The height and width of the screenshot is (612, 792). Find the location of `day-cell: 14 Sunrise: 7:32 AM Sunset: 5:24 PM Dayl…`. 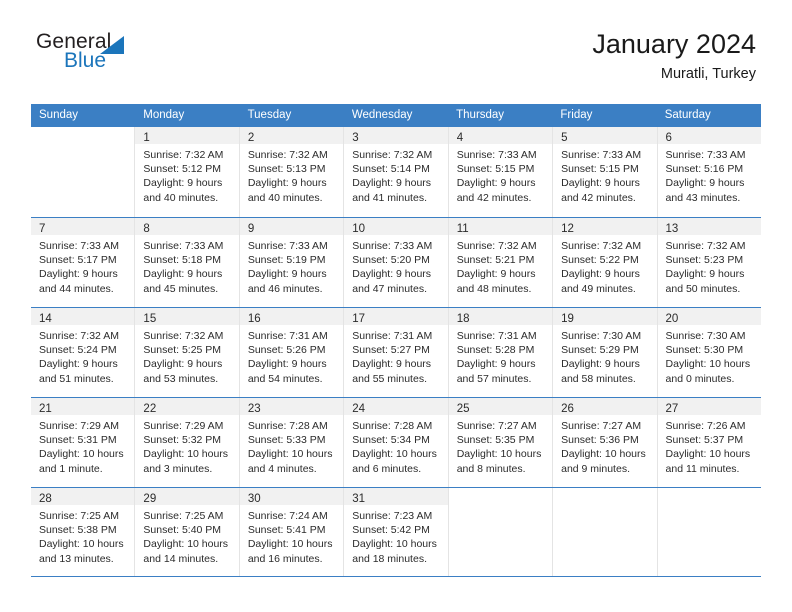

day-cell: 14 Sunrise: 7:32 AM Sunset: 5:24 PM Dayl… is located at coordinates (83, 352).